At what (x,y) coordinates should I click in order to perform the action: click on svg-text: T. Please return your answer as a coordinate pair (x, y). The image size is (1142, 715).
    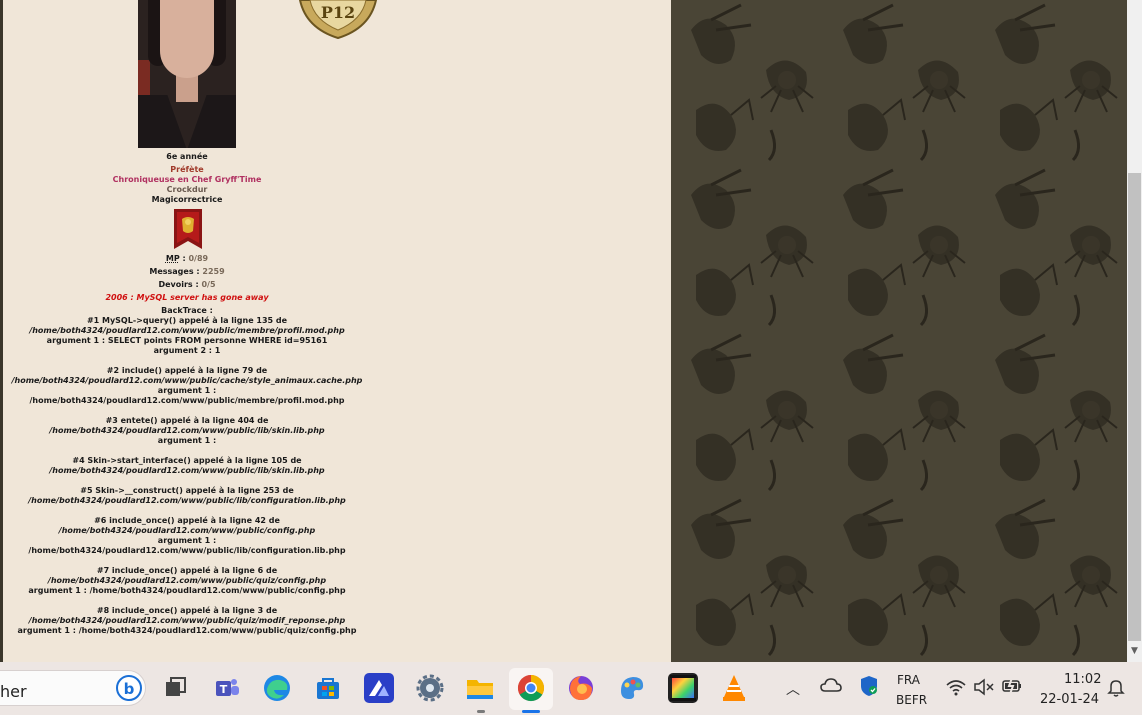
    Looking at the image, I should click on (224, 689).